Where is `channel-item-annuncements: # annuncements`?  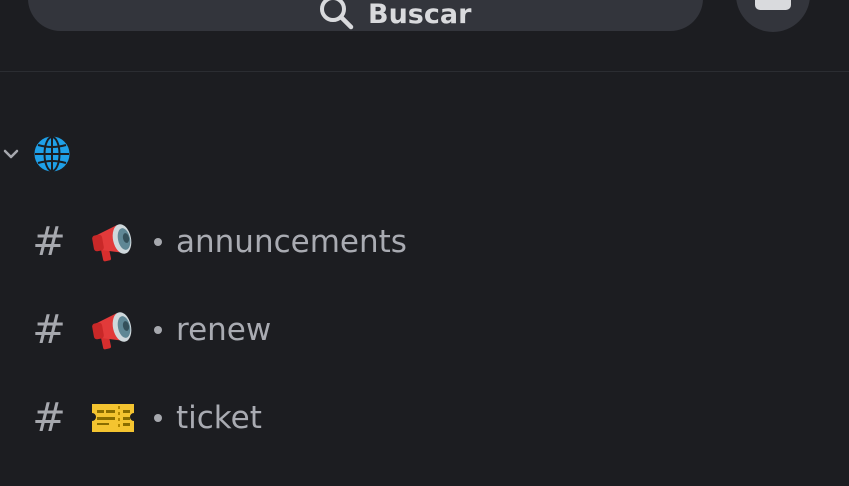 channel-item-annuncements: # annuncements is located at coordinates (218, 242).